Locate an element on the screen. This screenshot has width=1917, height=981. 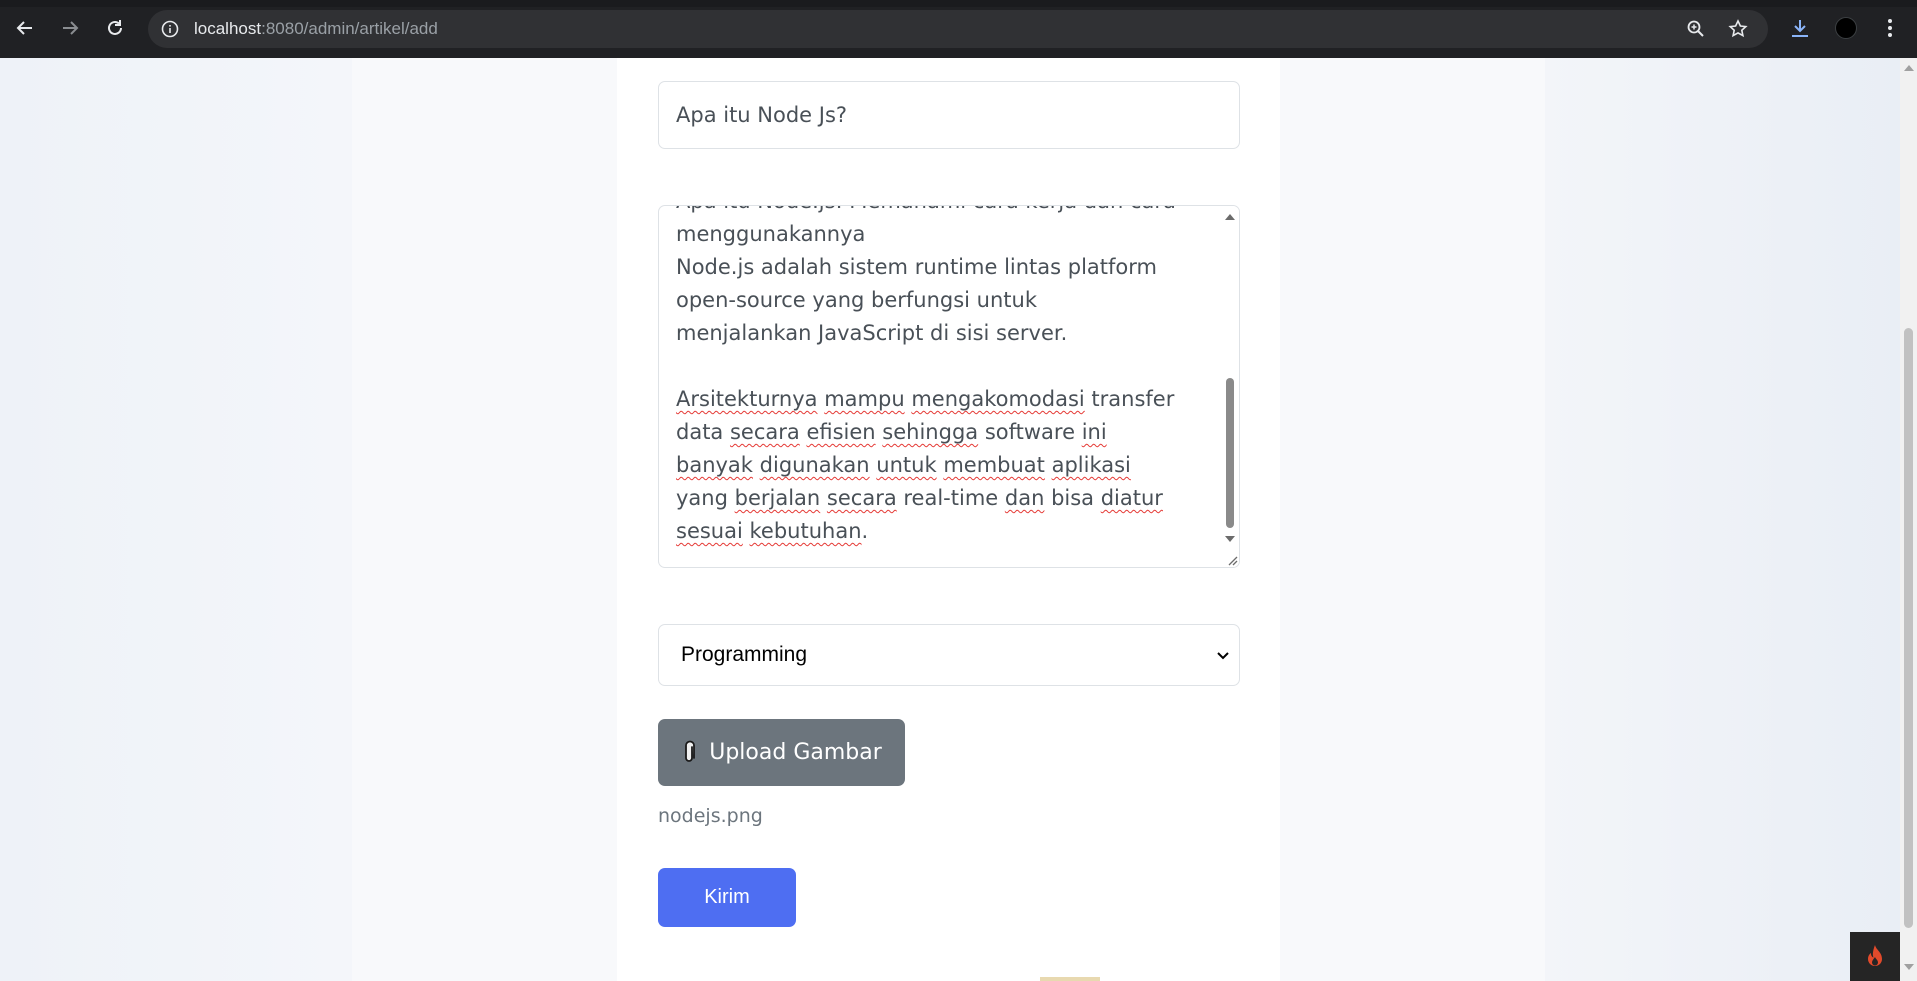
selected-filename: nodejs.png is located at coordinates (710, 816).